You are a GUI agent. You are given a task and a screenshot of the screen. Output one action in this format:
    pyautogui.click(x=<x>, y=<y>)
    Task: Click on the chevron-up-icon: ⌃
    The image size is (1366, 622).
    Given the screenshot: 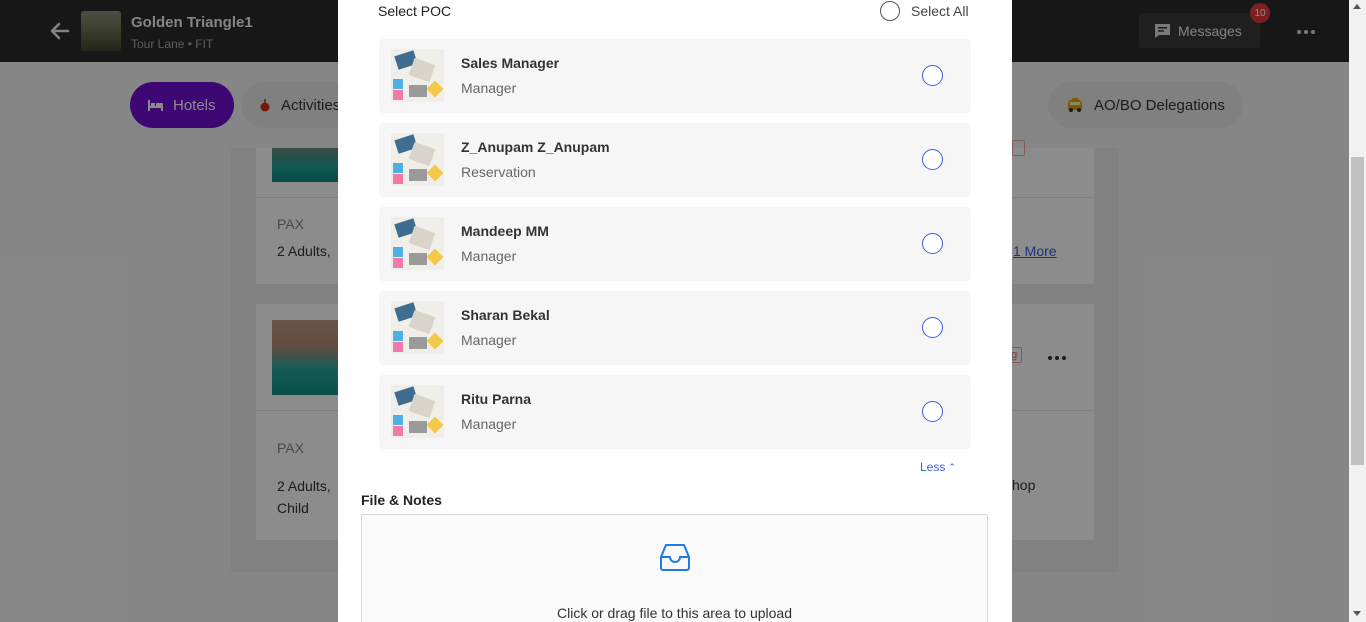 What is the action you would take?
    pyautogui.click(x=952, y=466)
    